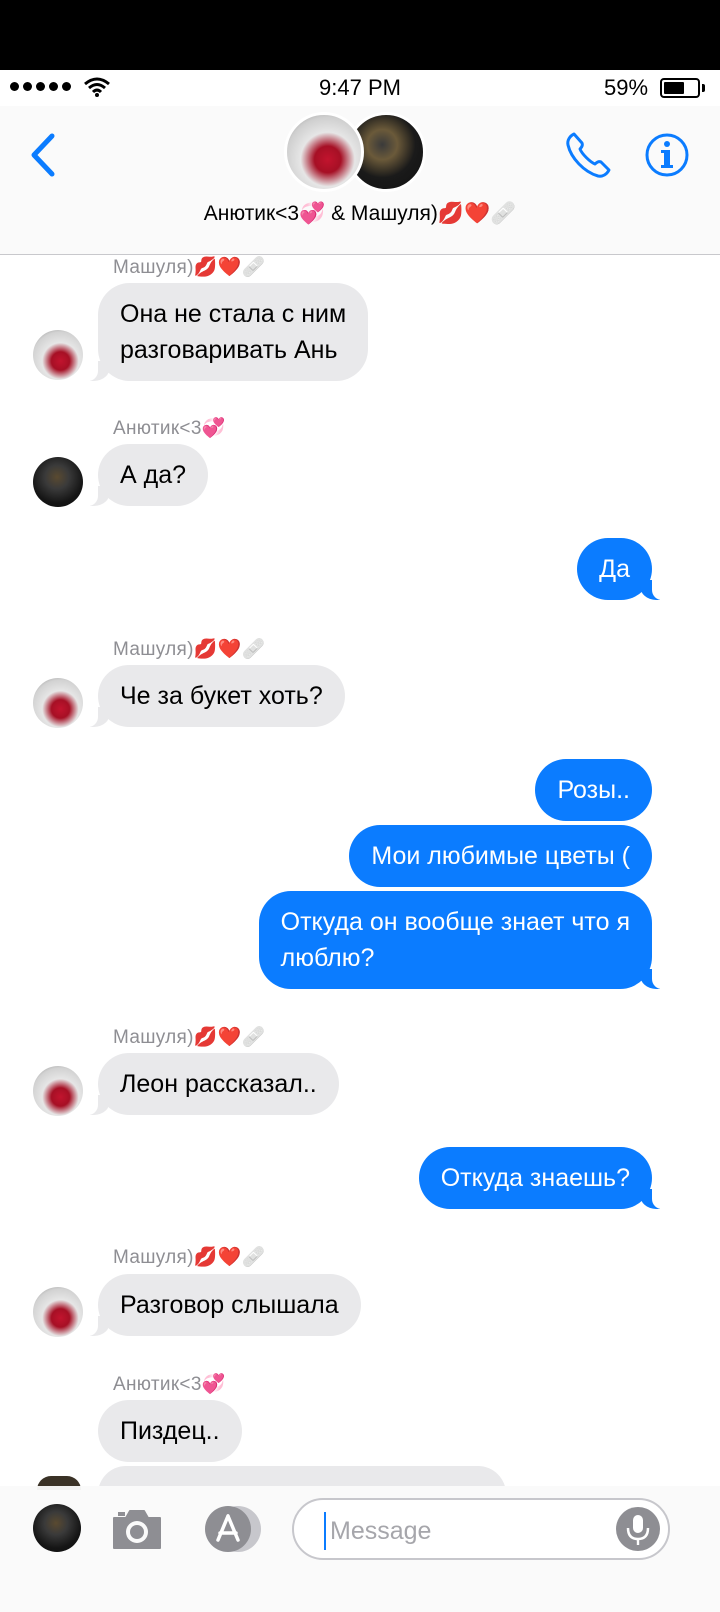 Image resolution: width=720 pixels, height=1612 pixels. What do you see at coordinates (233, 332) in the screenshot?
I see `message-text: Она не стала с ним разговаривать Ань` at bounding box center [233, 332].